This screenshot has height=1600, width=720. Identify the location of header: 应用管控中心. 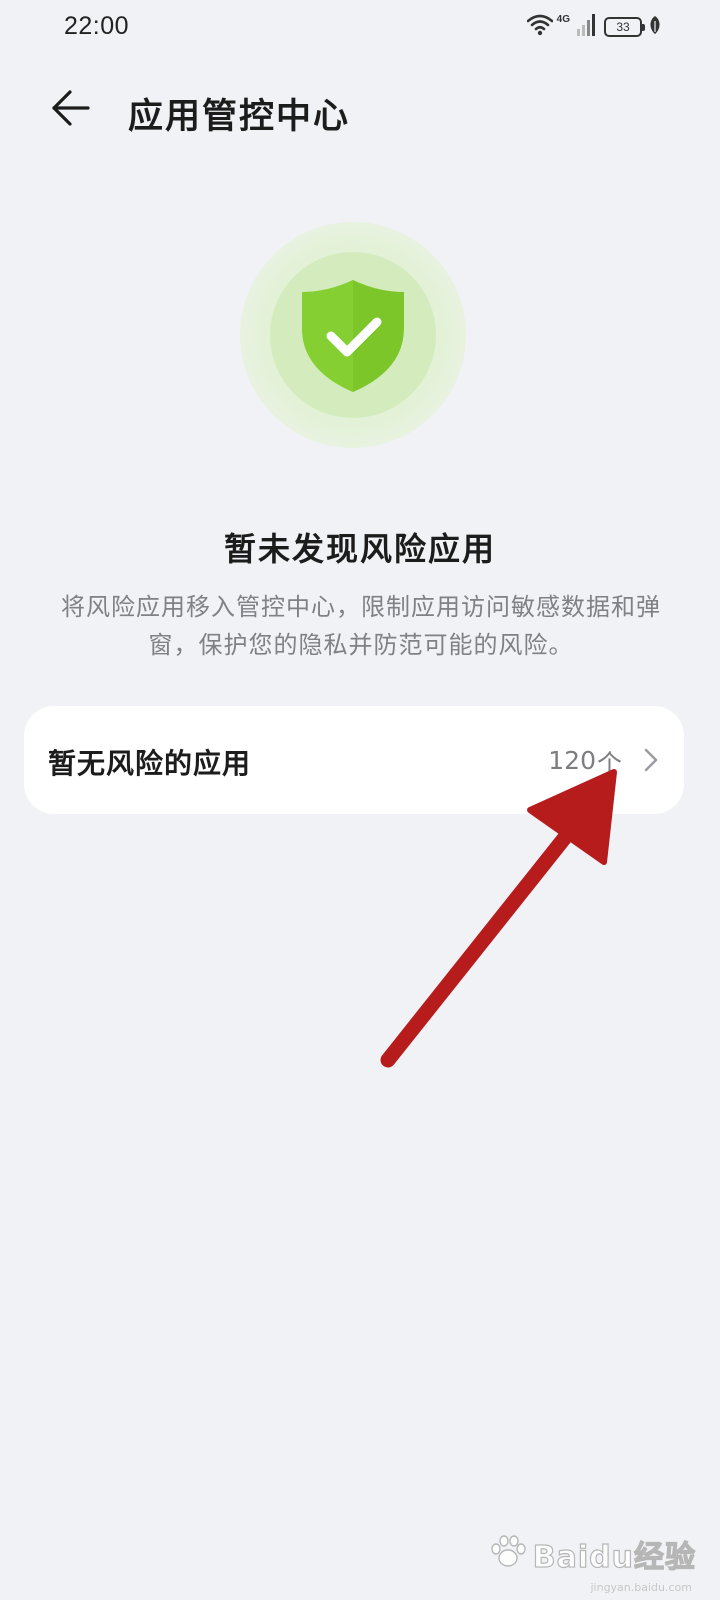
(360, 110).